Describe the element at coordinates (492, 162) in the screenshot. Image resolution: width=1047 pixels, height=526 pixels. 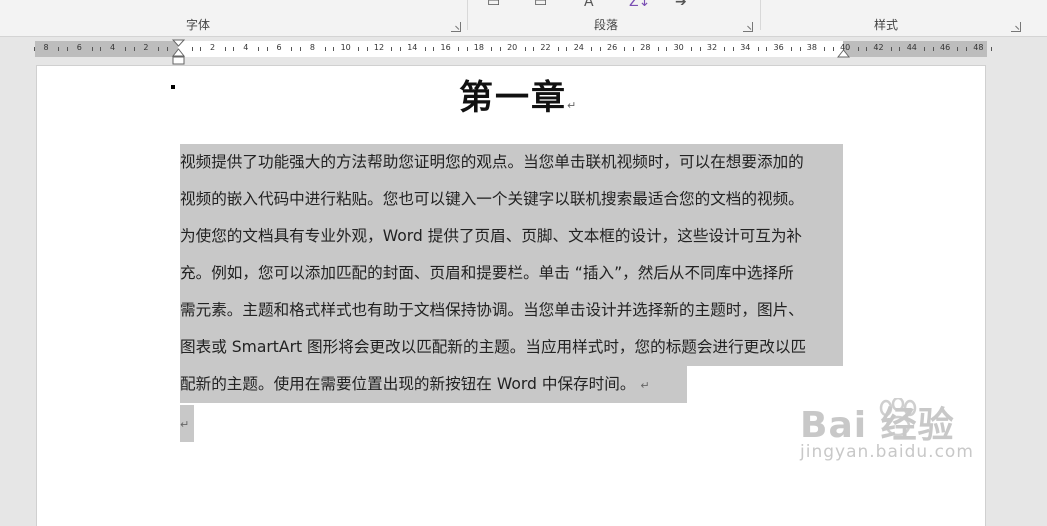
I see `line-text: 视频提供了功能强大的方法帮助您证明您的观点。当您单击联机视频时，可以在想要添加的` at that location.